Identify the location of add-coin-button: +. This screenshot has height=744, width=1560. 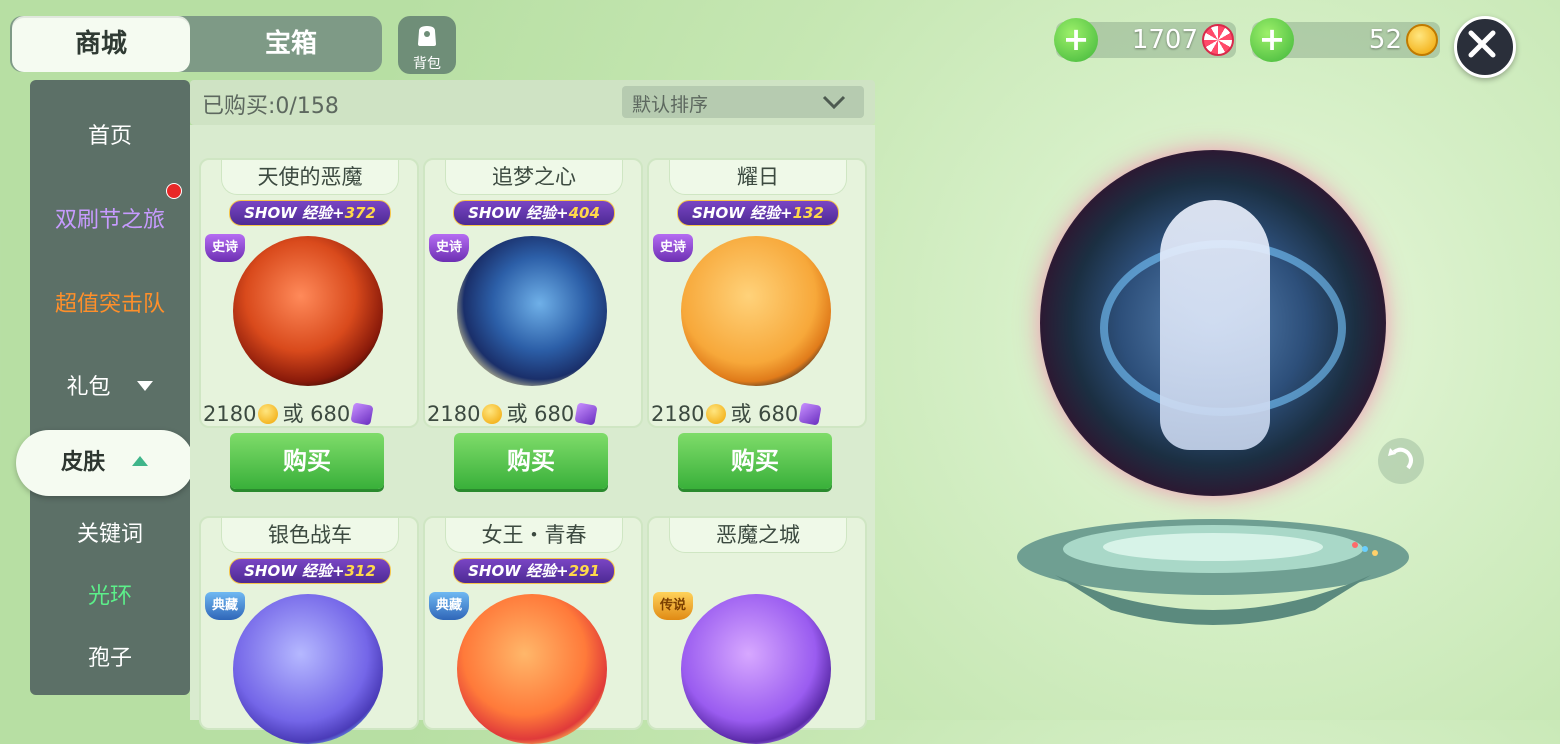
(1272, 40).